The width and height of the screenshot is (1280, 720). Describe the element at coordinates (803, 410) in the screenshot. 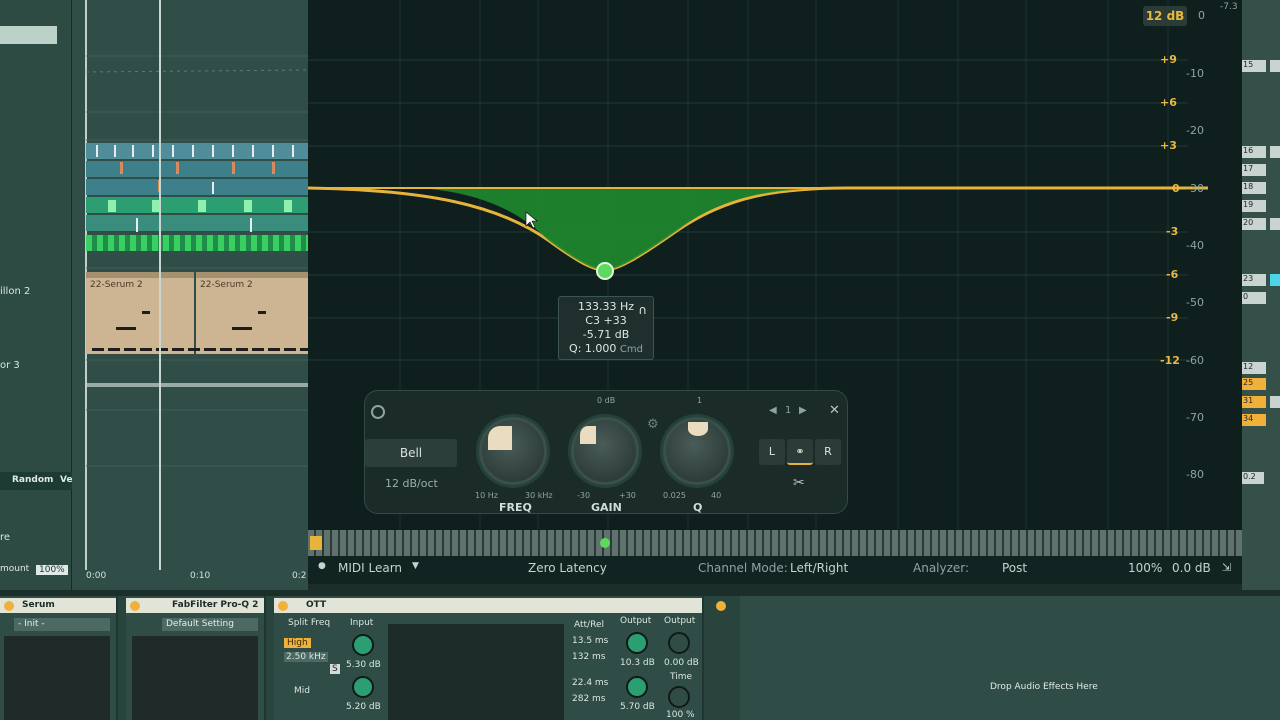

I see `next-band-icon: ▶` at that location.